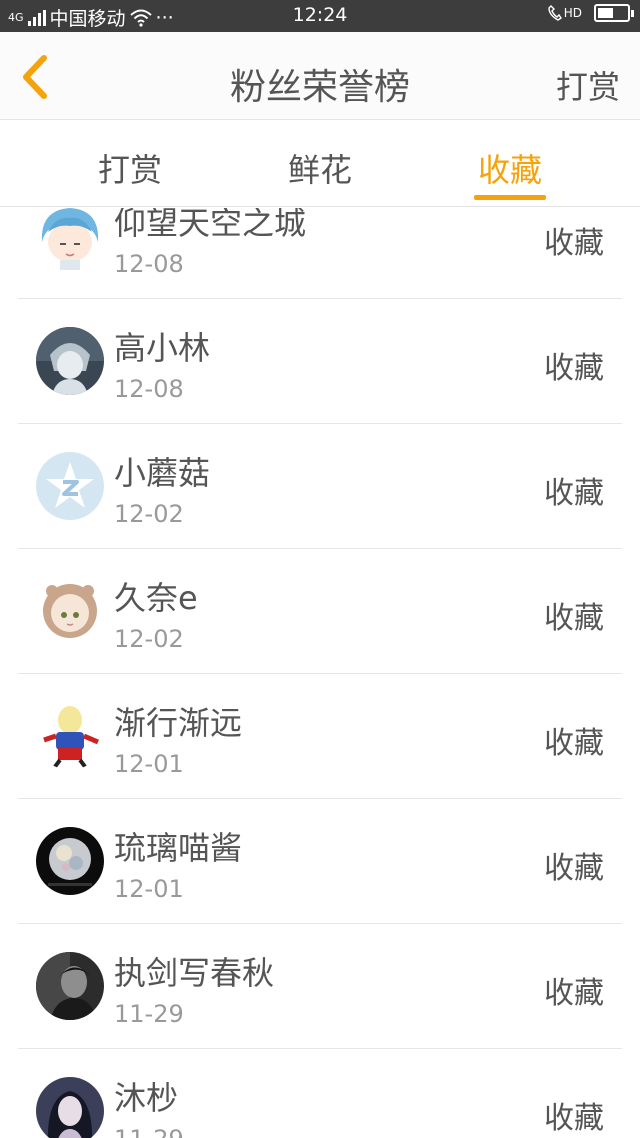 The image size is (640, 1138). I want to click on user-name: 高小林, so click(162, 348).